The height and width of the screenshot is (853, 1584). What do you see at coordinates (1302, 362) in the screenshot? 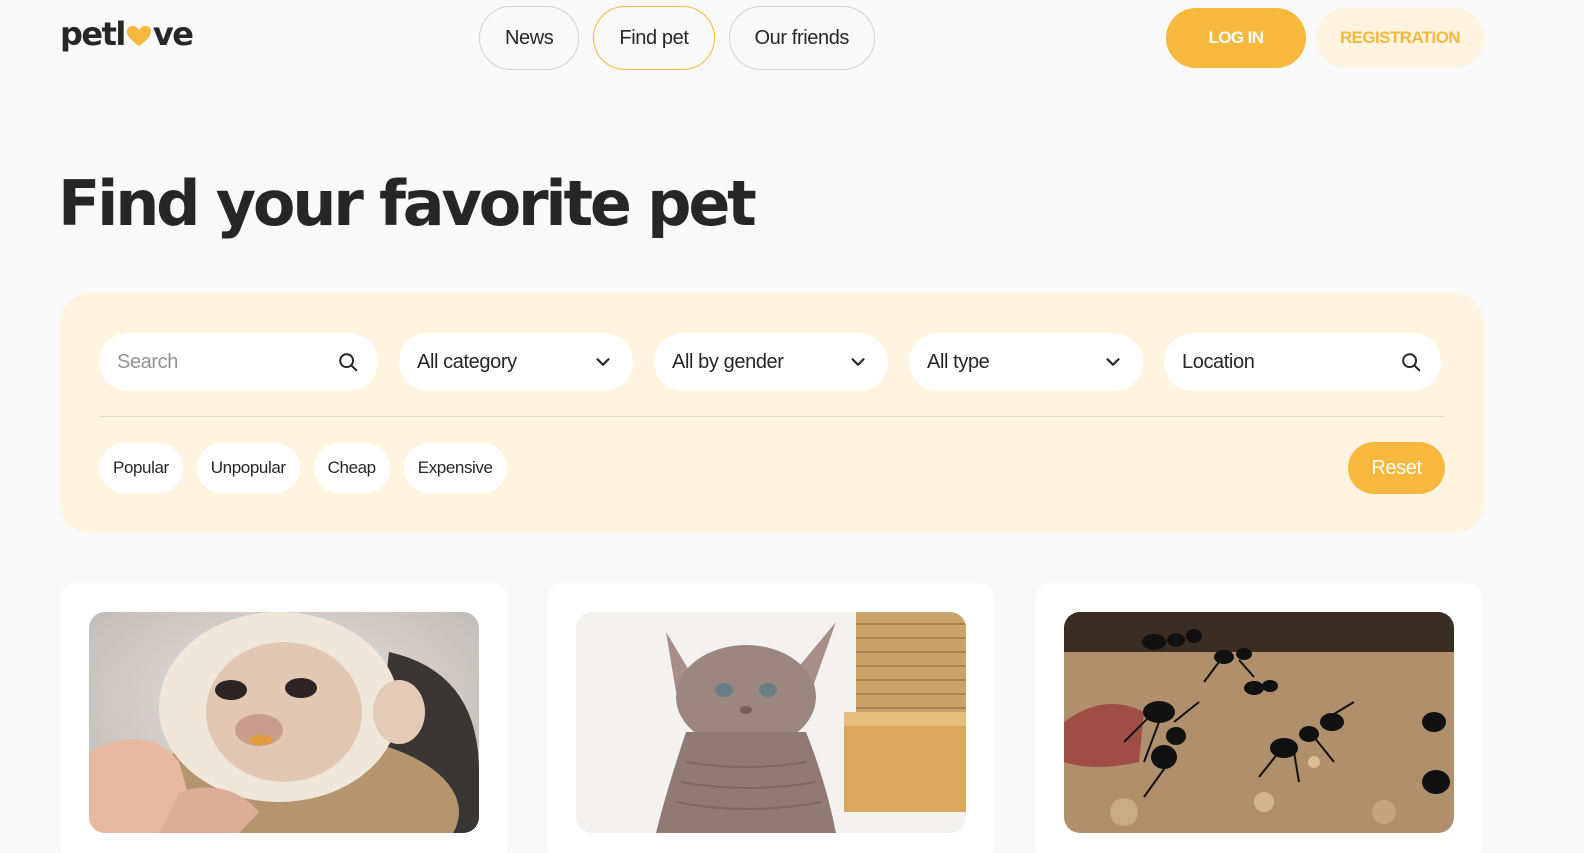
I see `location-input: Location` at bounding box center [1302, 362].